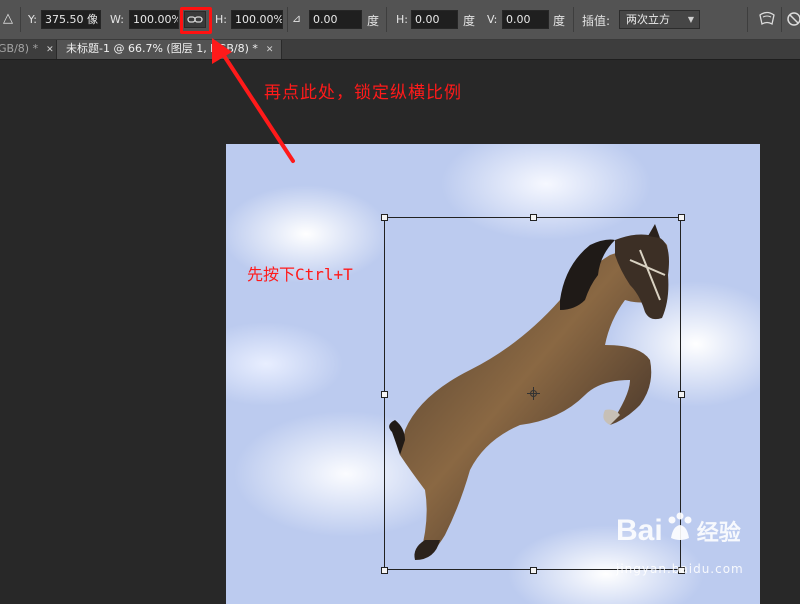 Image resolution: width=800 pixels, height=604 pixels. I want to click on highlight-box, so click(196, 20).